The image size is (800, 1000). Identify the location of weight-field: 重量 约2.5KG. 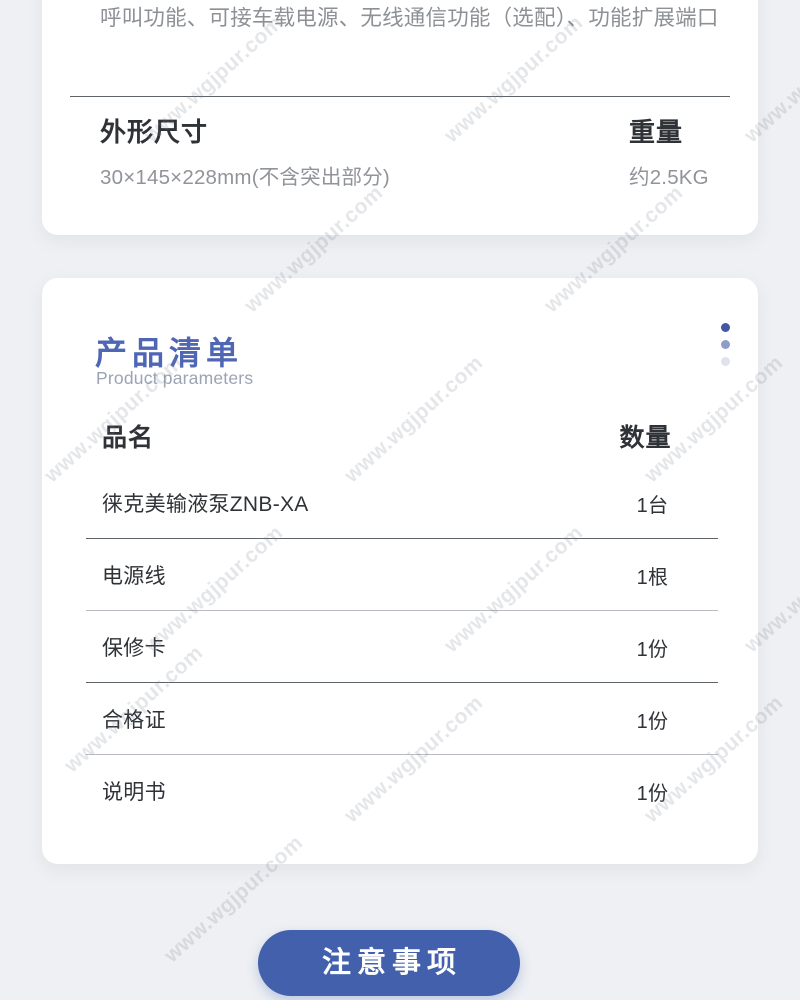
(669, 153).